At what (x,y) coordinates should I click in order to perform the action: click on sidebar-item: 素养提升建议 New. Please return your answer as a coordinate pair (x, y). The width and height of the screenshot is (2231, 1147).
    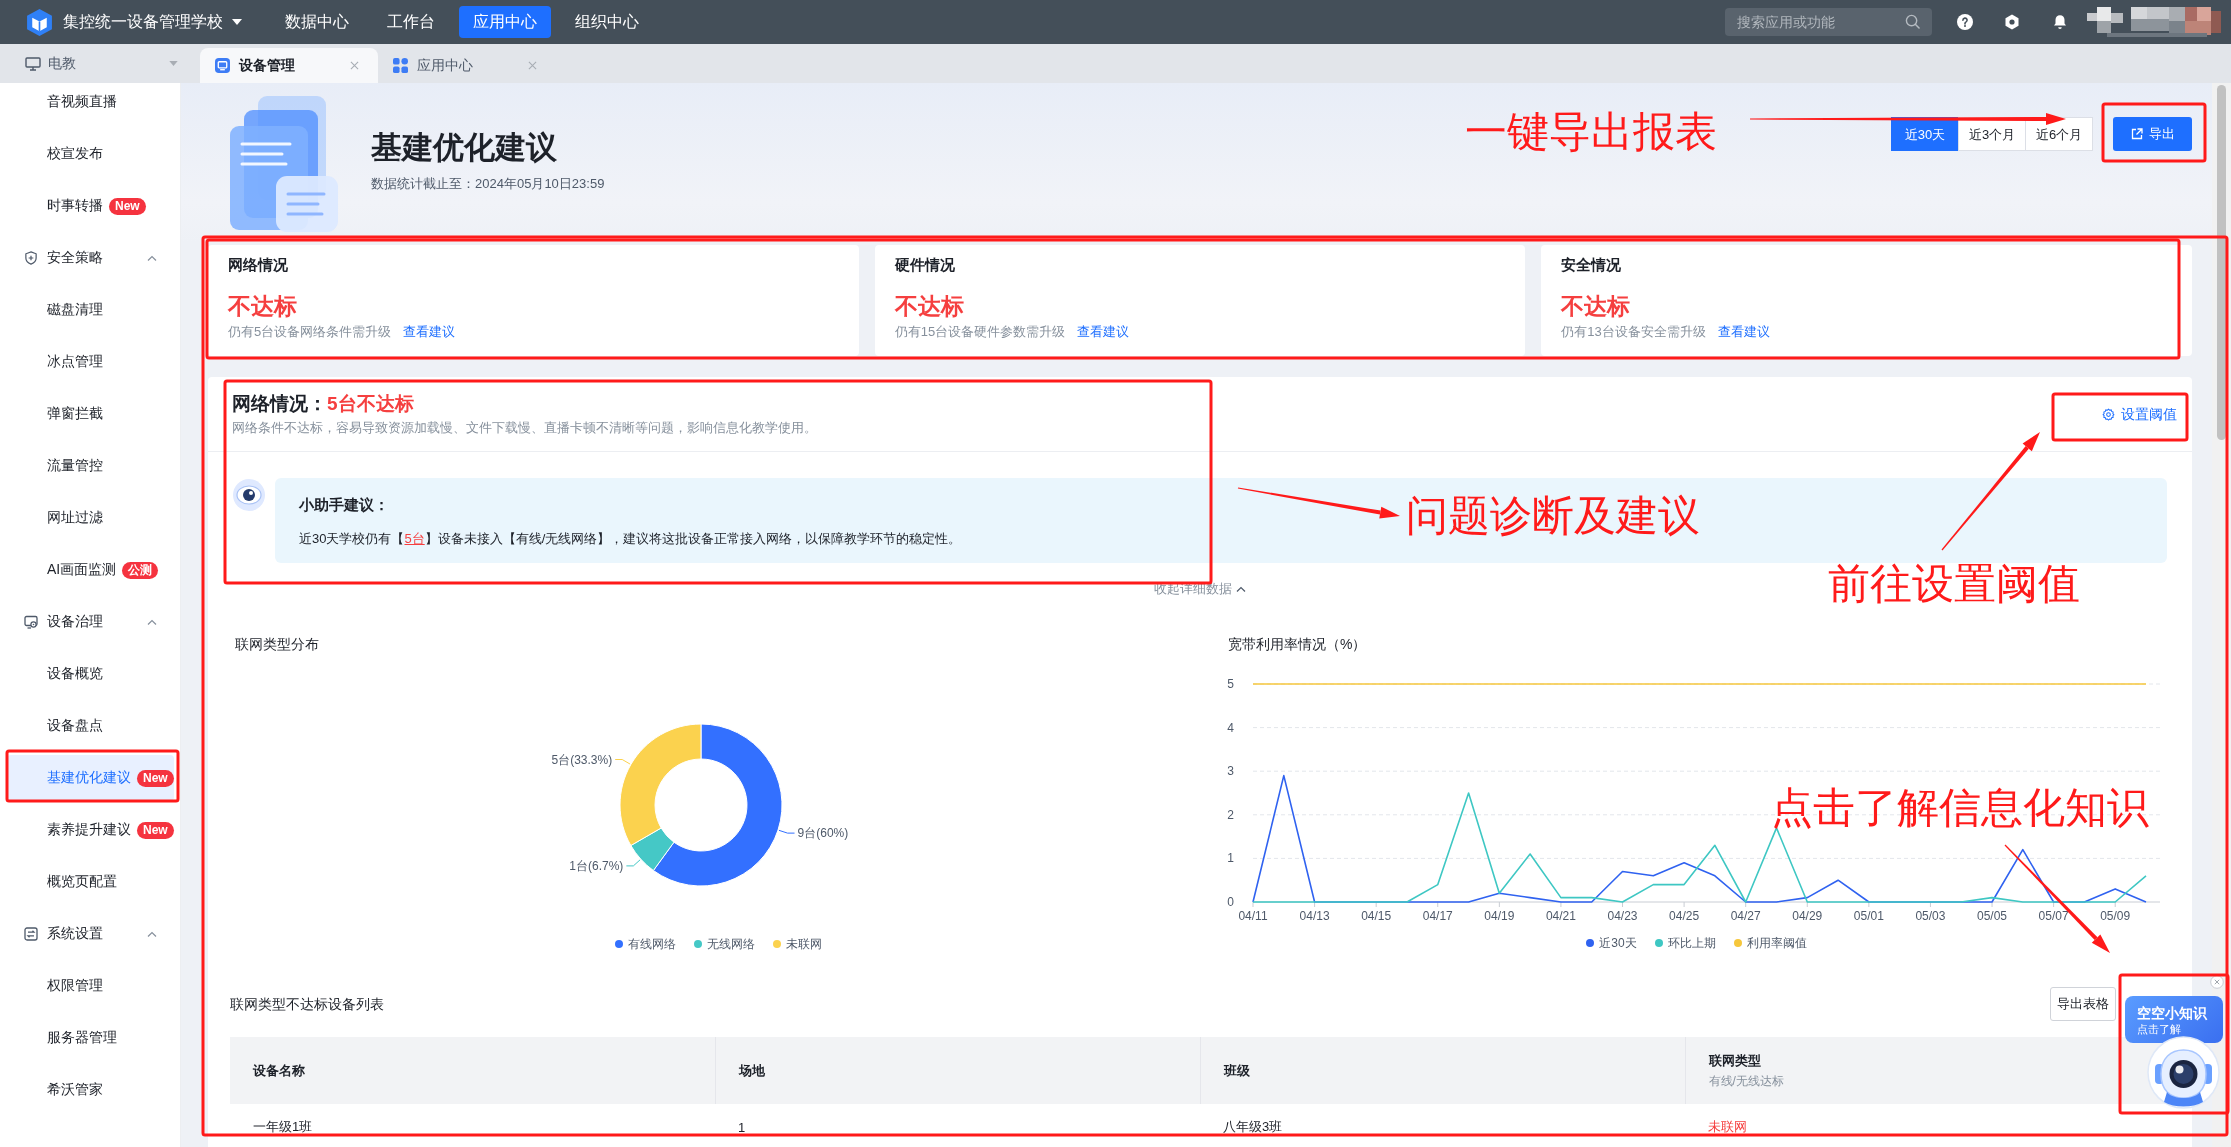
    Looking at the image, I should click on (90, 830).